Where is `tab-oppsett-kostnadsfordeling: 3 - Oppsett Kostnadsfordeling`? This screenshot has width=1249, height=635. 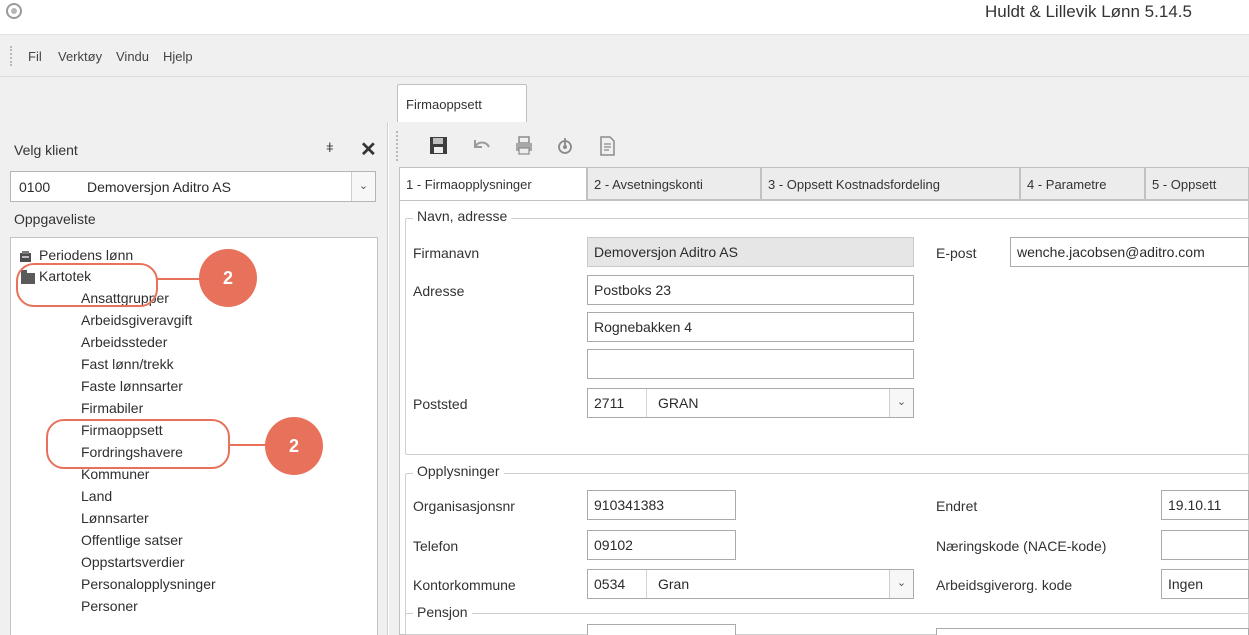
tab-oppsett-kostnadsfordeling: 3 - Oppsett Kostnadsfordeling is located at coordinates (890, 183).